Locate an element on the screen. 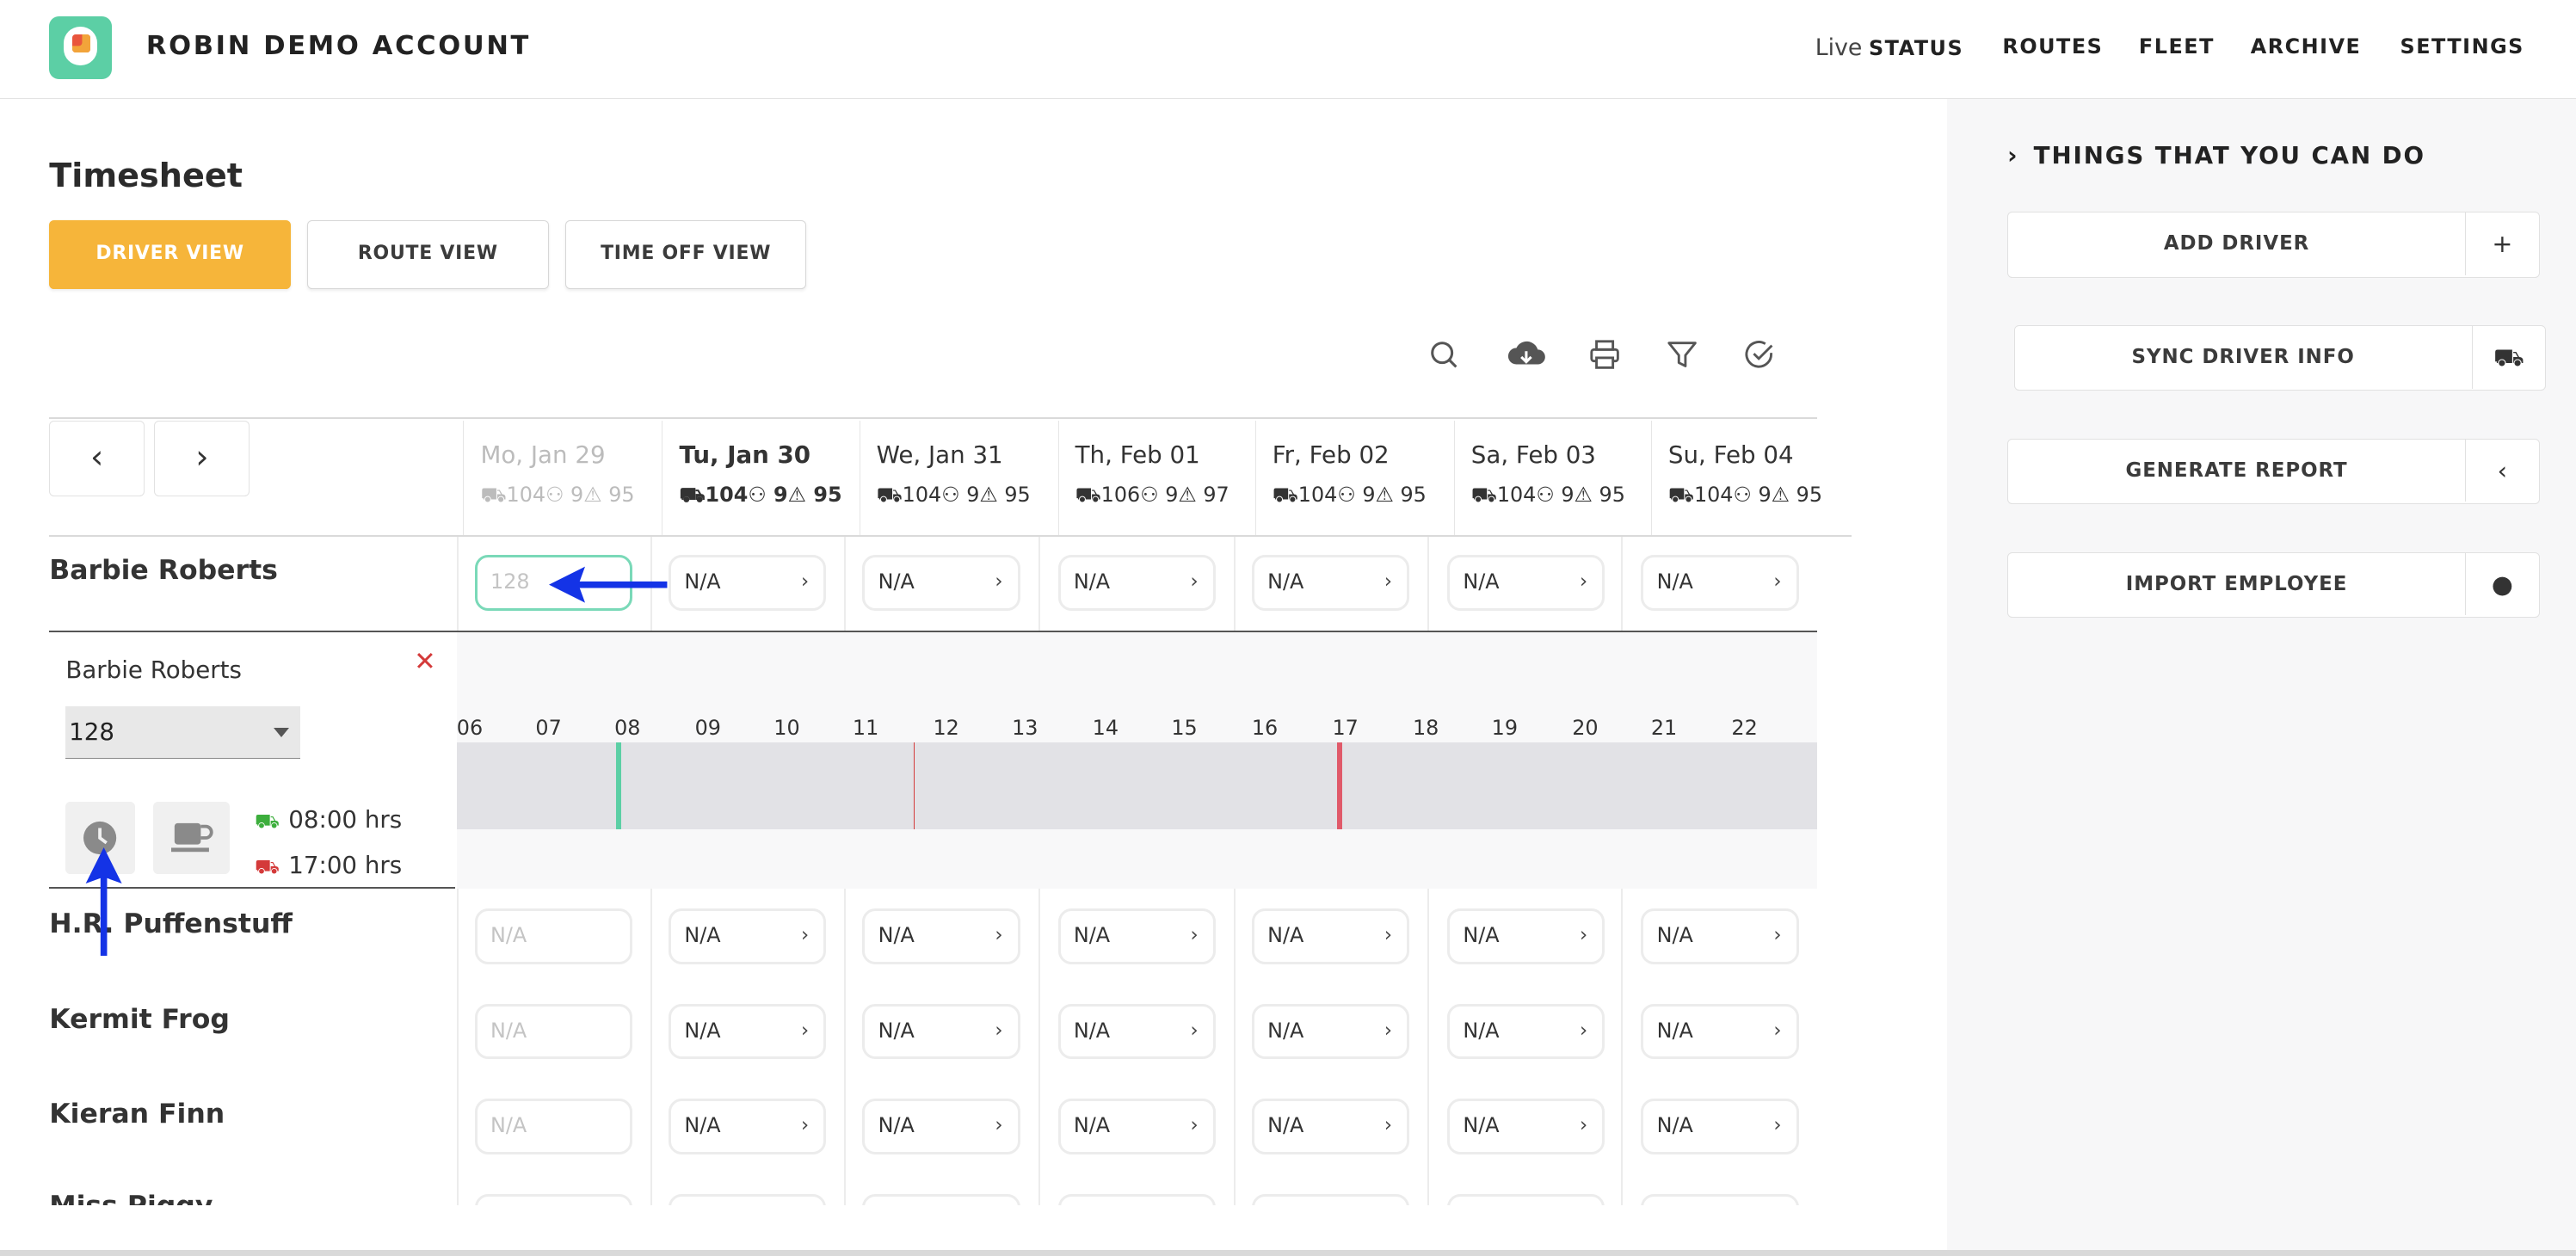  action-label: ADD DRIVER is located at coordinates (2236, 244).